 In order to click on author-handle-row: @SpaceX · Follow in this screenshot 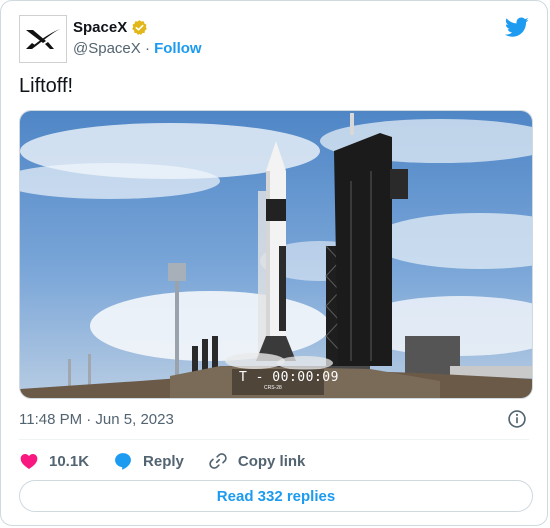, I will do `click(137, 48)`.